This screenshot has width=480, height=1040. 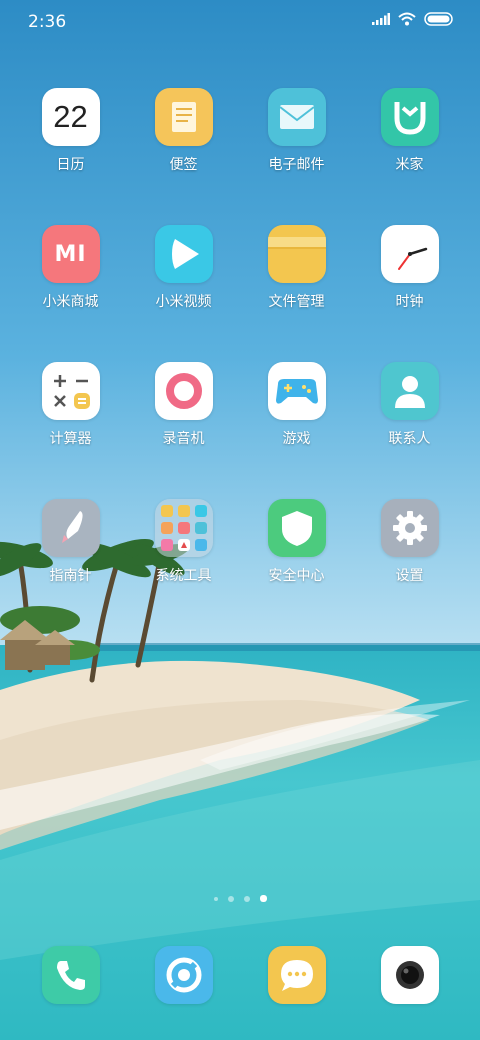 What do you see at coordinates (296, 576) in the screenshot?
I see `app-label: 安全中心` at bounding box center [296, 576].